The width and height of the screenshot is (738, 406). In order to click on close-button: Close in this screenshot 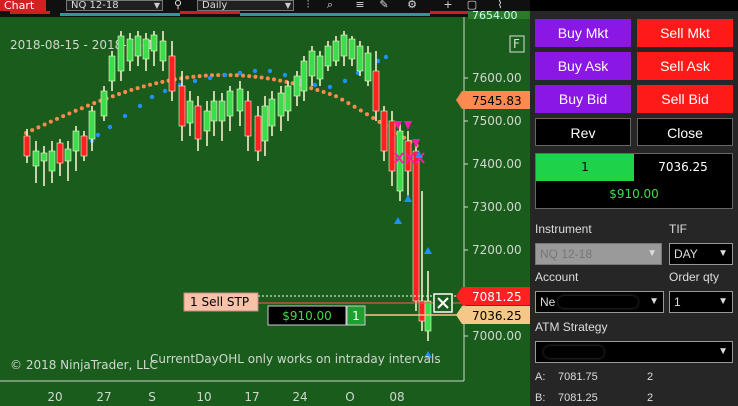, I will do `click(685, 132)`.